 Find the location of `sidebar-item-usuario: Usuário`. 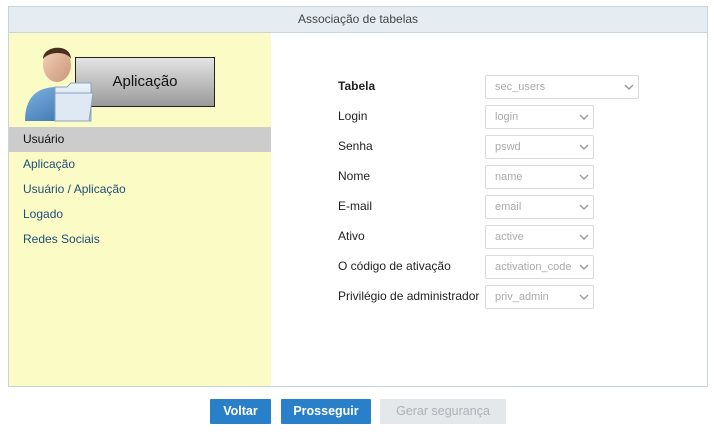

sidebar-item-usuario: Usuário is located at coordinates (140, 139).